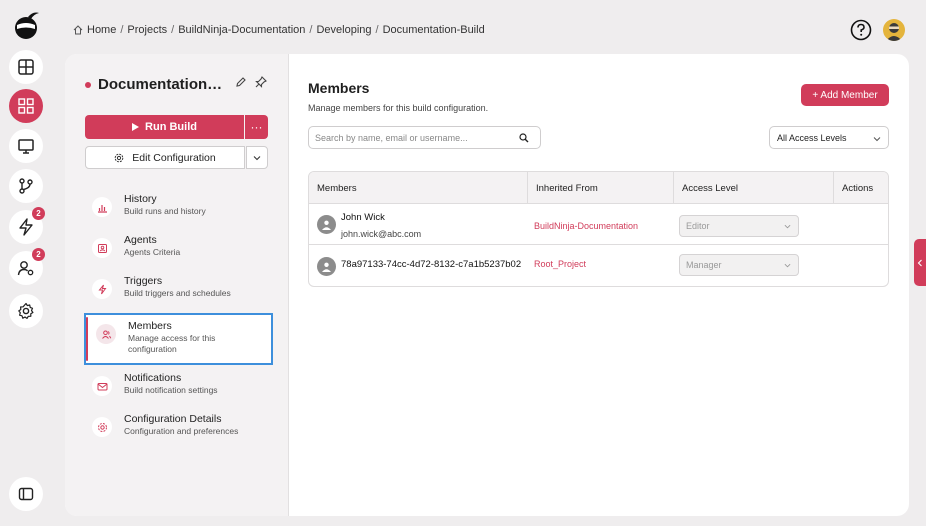 Image resolution: width=926 pixels, height=526 pixels. Describe the element at coordinates (147, 30) in the screenshot. I see `breadcrumb-projects: Projects` at that location.